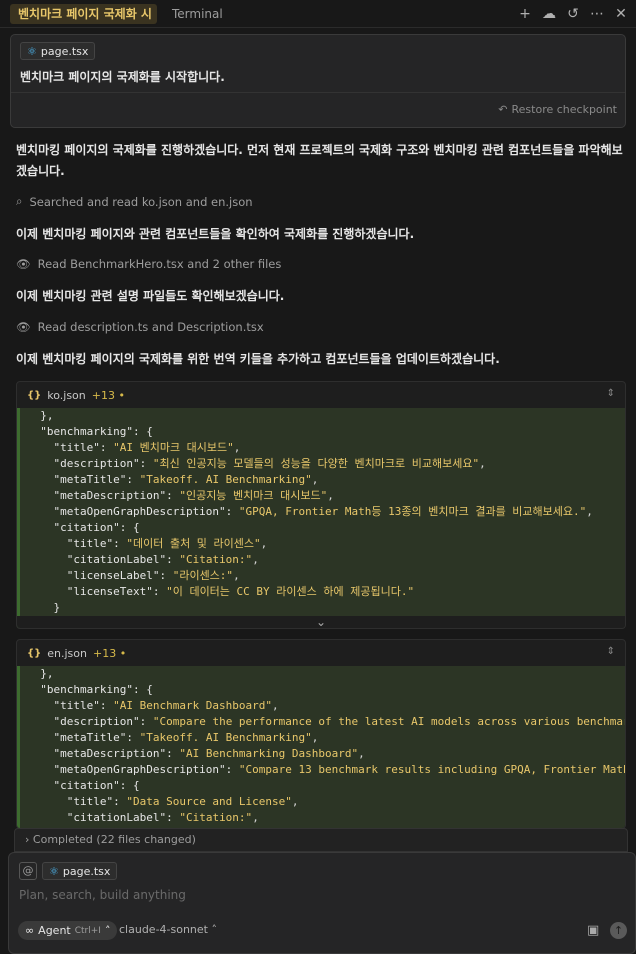 Image resolution: width=636 pixels, height=954 pixels. What do you see at coordinates (153, 705) in the screenshot?
I see `code-line: "title": "AI Benchmark Dashboard",` at bounding box center [153, 705].